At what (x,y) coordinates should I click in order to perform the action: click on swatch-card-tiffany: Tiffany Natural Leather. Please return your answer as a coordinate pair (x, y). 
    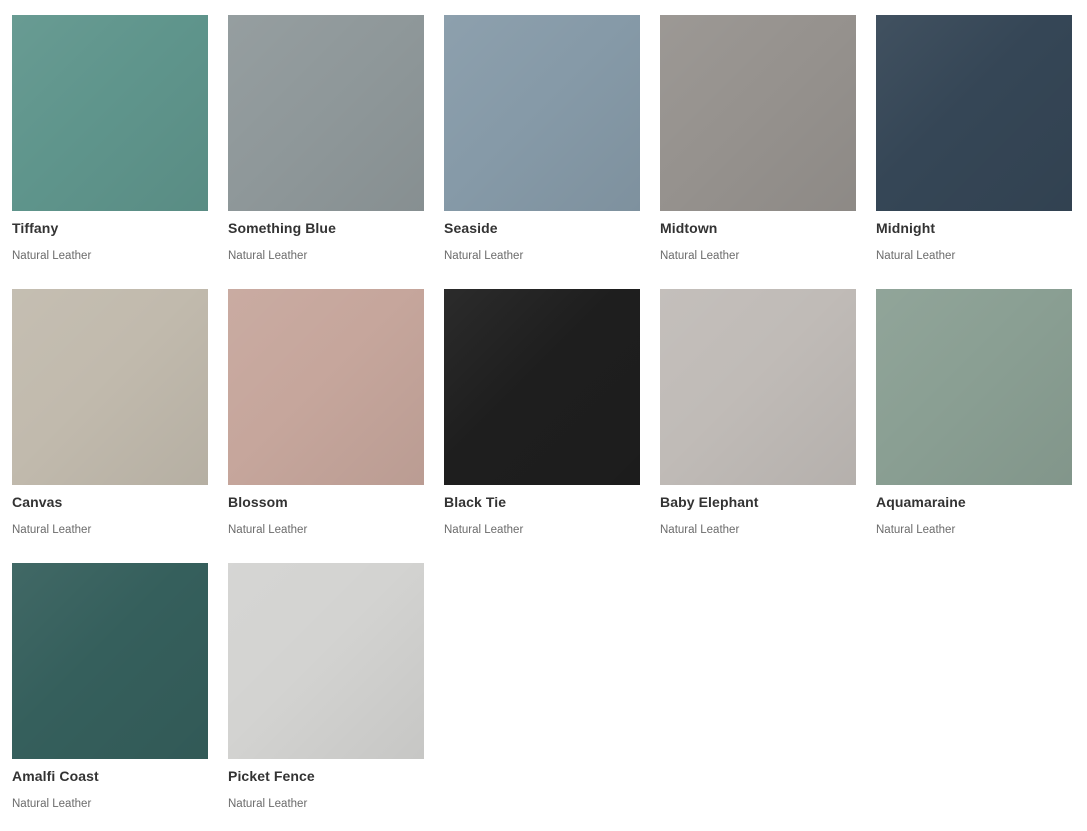
    Looking at the image, I should click on (110, 138).